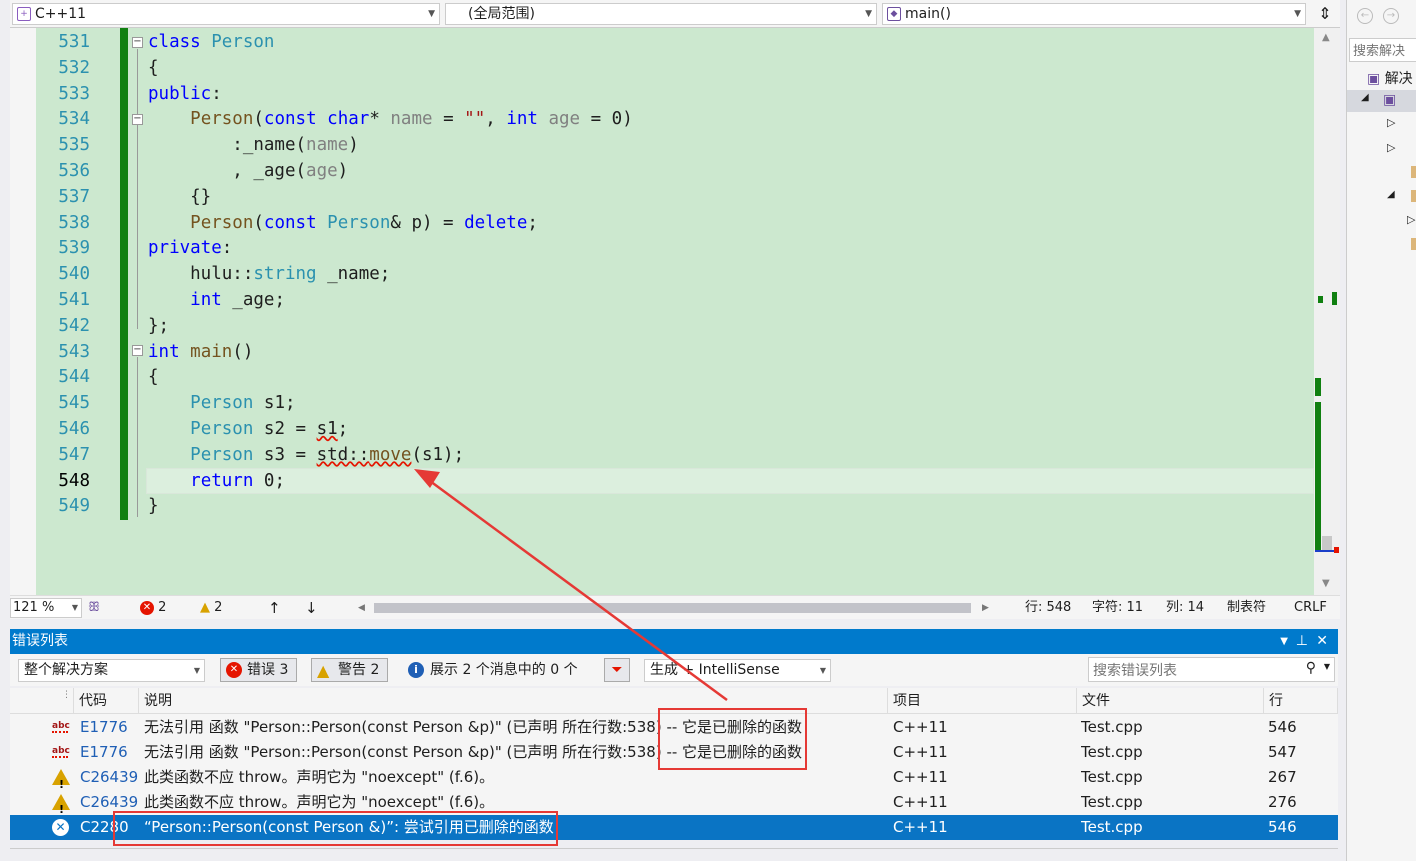 The height and width of the screenshot is (861, 1416). I want to click on annotation-arrow, so click(571, 585).